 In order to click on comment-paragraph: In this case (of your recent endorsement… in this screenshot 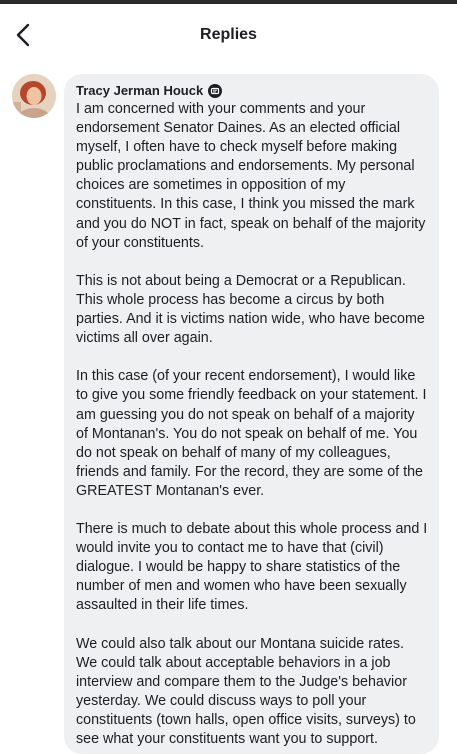, I will do `click(251, 433)`.